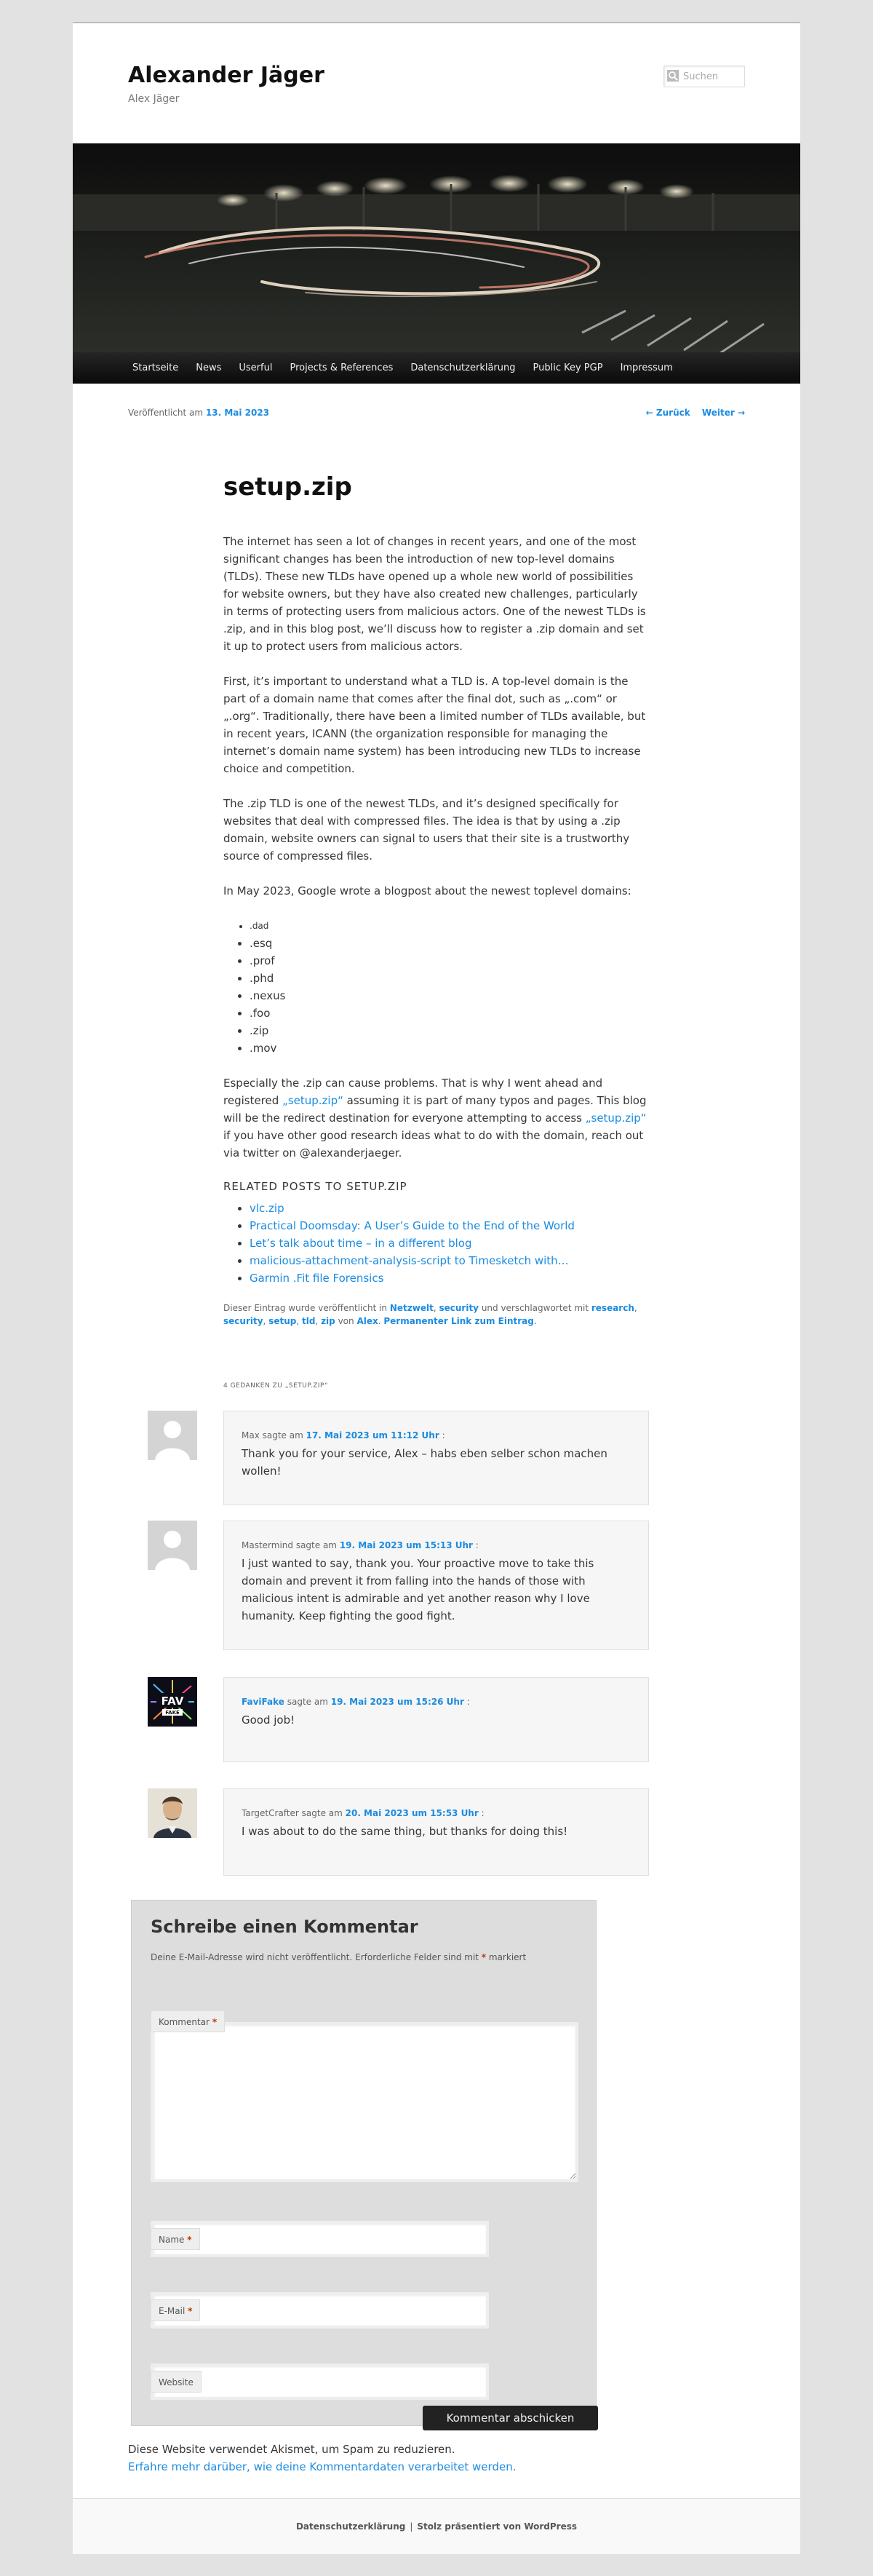  Describe the element at coordinates (284, 1927) in the screenshot. I see `comment-form-title: Schreibe einen Kommentar` at that location.